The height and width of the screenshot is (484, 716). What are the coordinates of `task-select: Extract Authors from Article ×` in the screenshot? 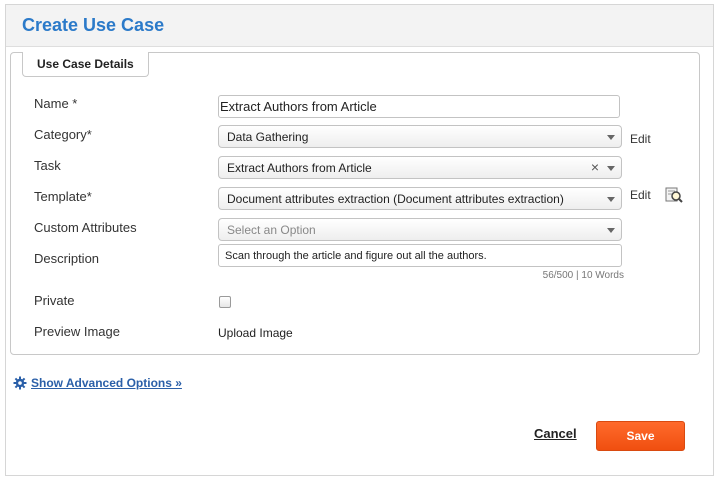 It's located at (420, 167).